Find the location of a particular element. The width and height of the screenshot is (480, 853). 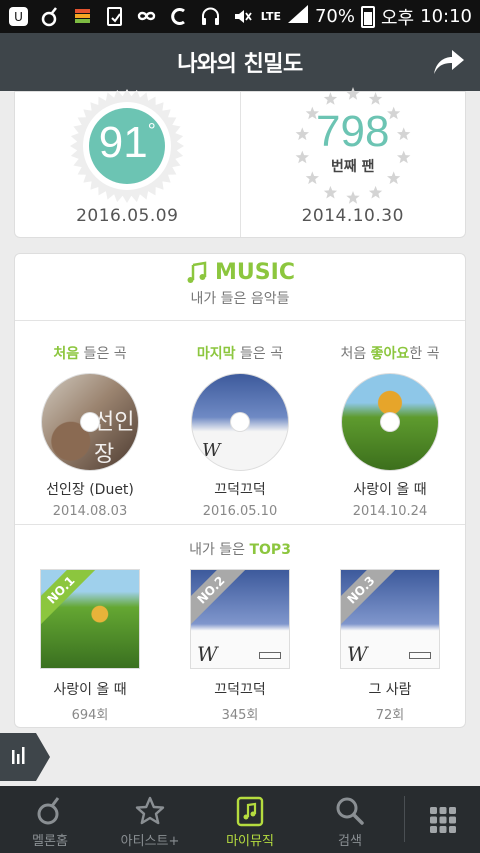

nav-my-music: 마이뮤직 is located at coordinates (250, 819).